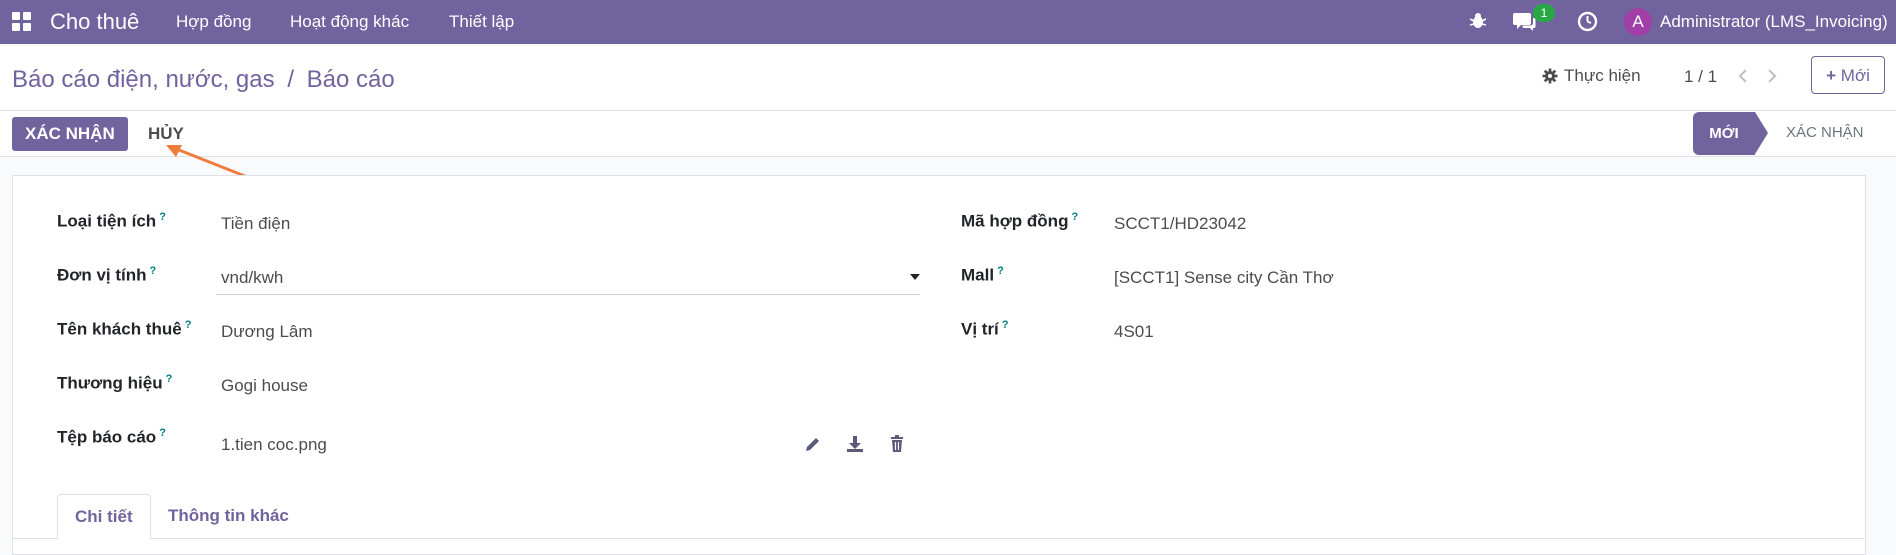 This screenshot has height=555, width=1896. Describe the element at coordinates (94, 22) in the screenshot. I see `app-title: Cho thuê` at that location.